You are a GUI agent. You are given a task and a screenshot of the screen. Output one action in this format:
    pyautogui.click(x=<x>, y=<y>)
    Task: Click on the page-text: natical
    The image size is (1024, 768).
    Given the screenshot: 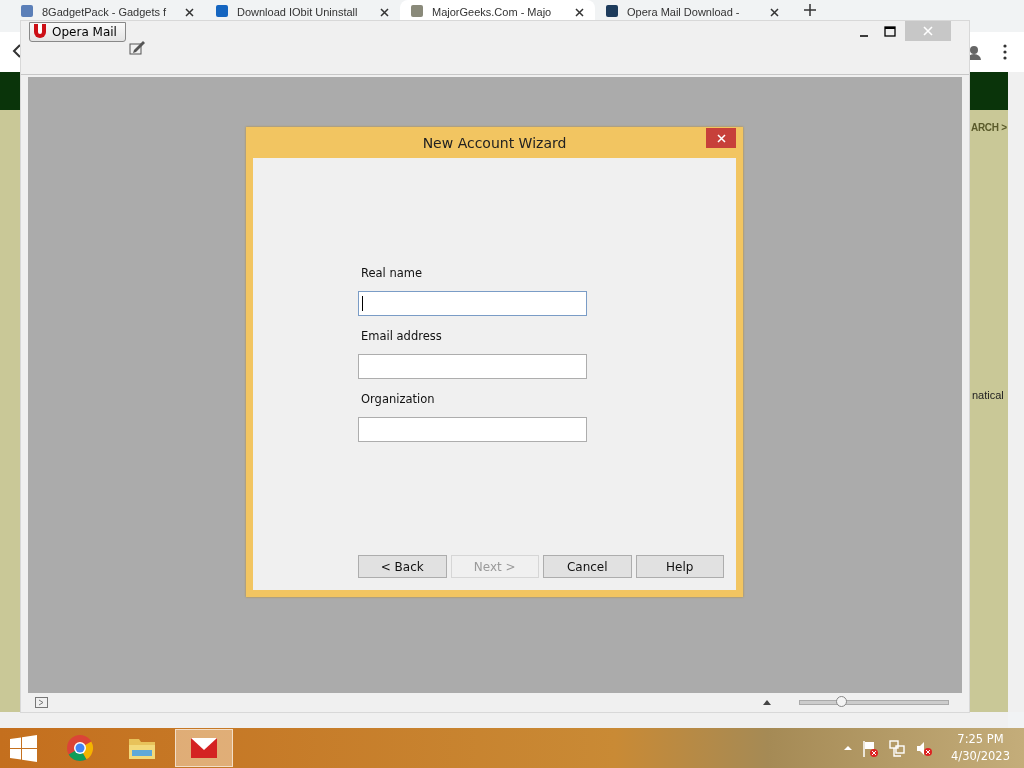 What is the action you would take?
    pyautogui.click(x=988, y=395)
    